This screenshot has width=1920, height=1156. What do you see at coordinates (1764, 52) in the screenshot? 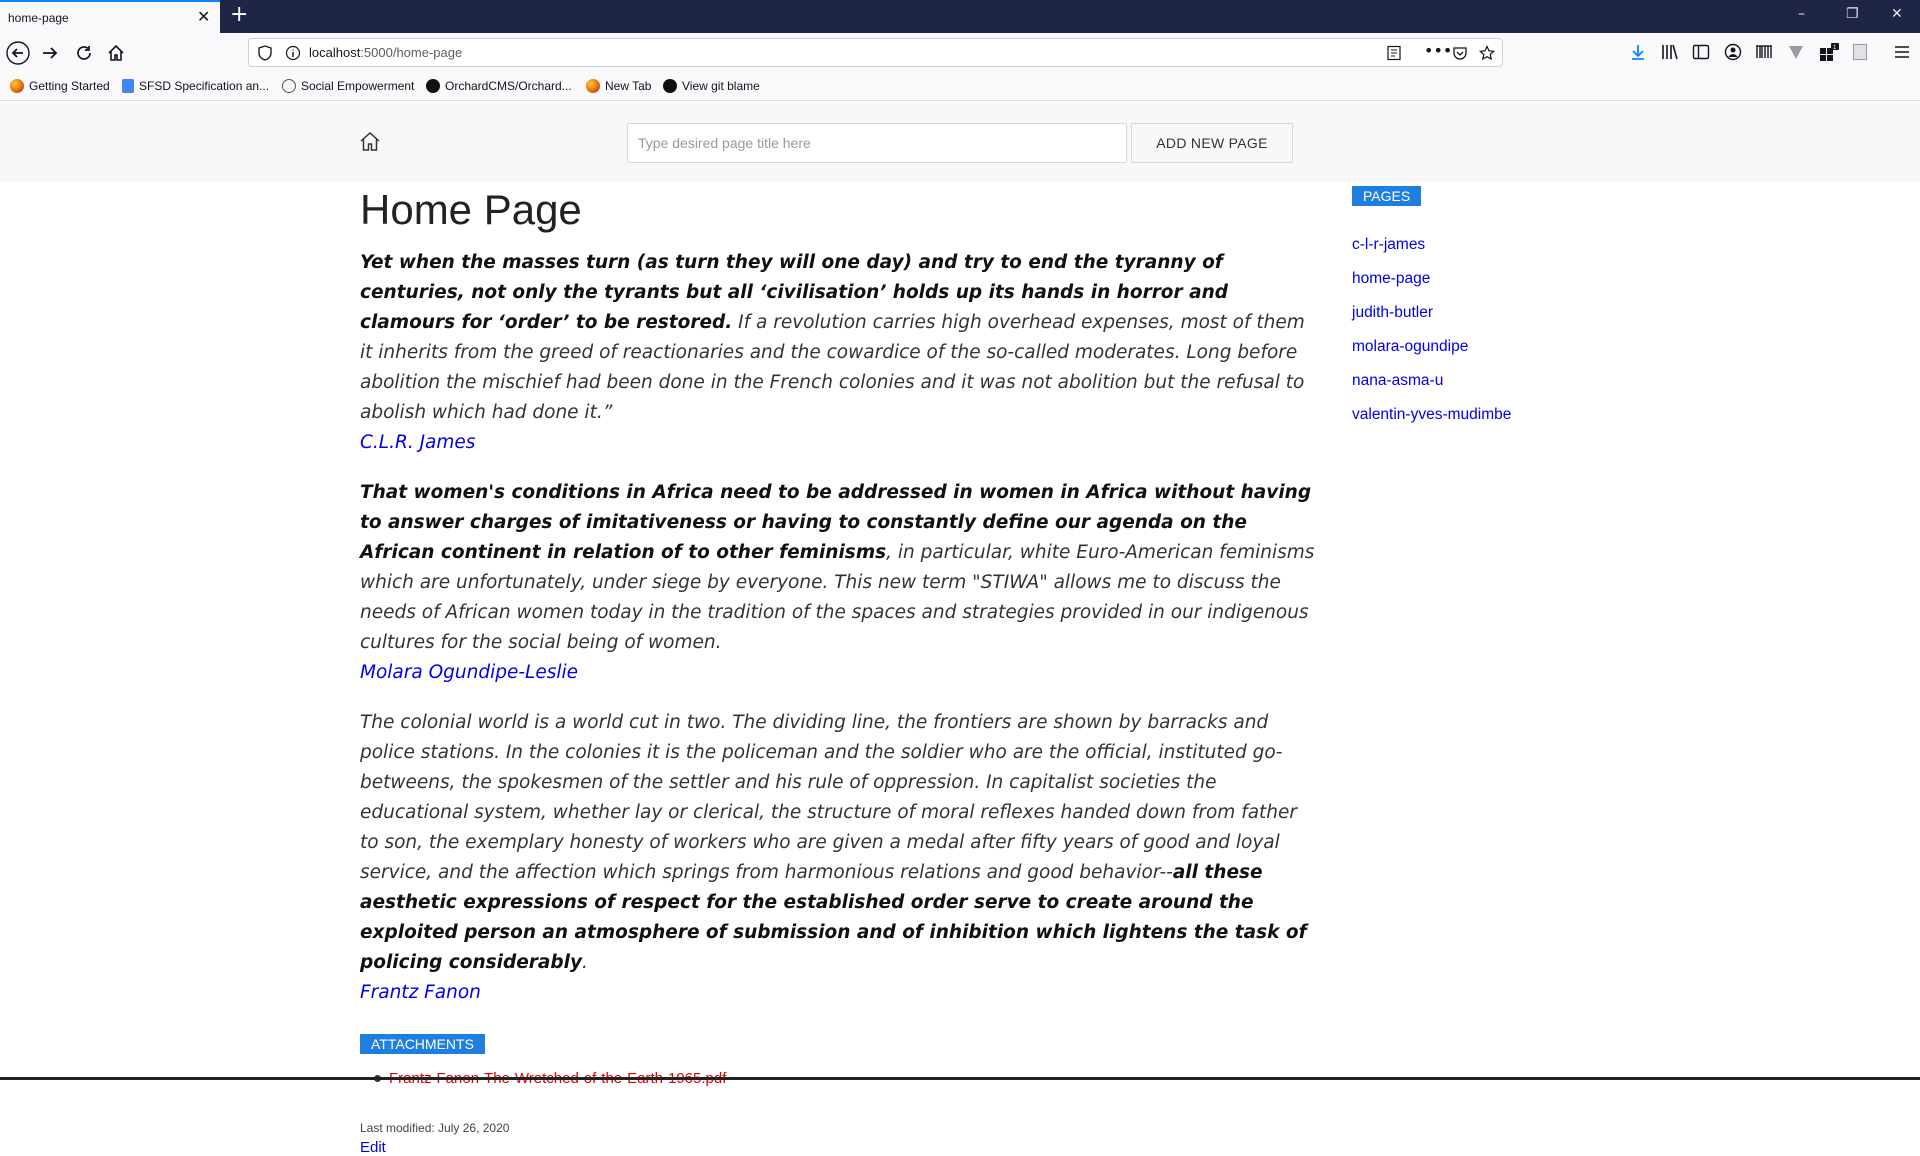
I see `extension-barcode-icon` at bounding box center [1764, 52].